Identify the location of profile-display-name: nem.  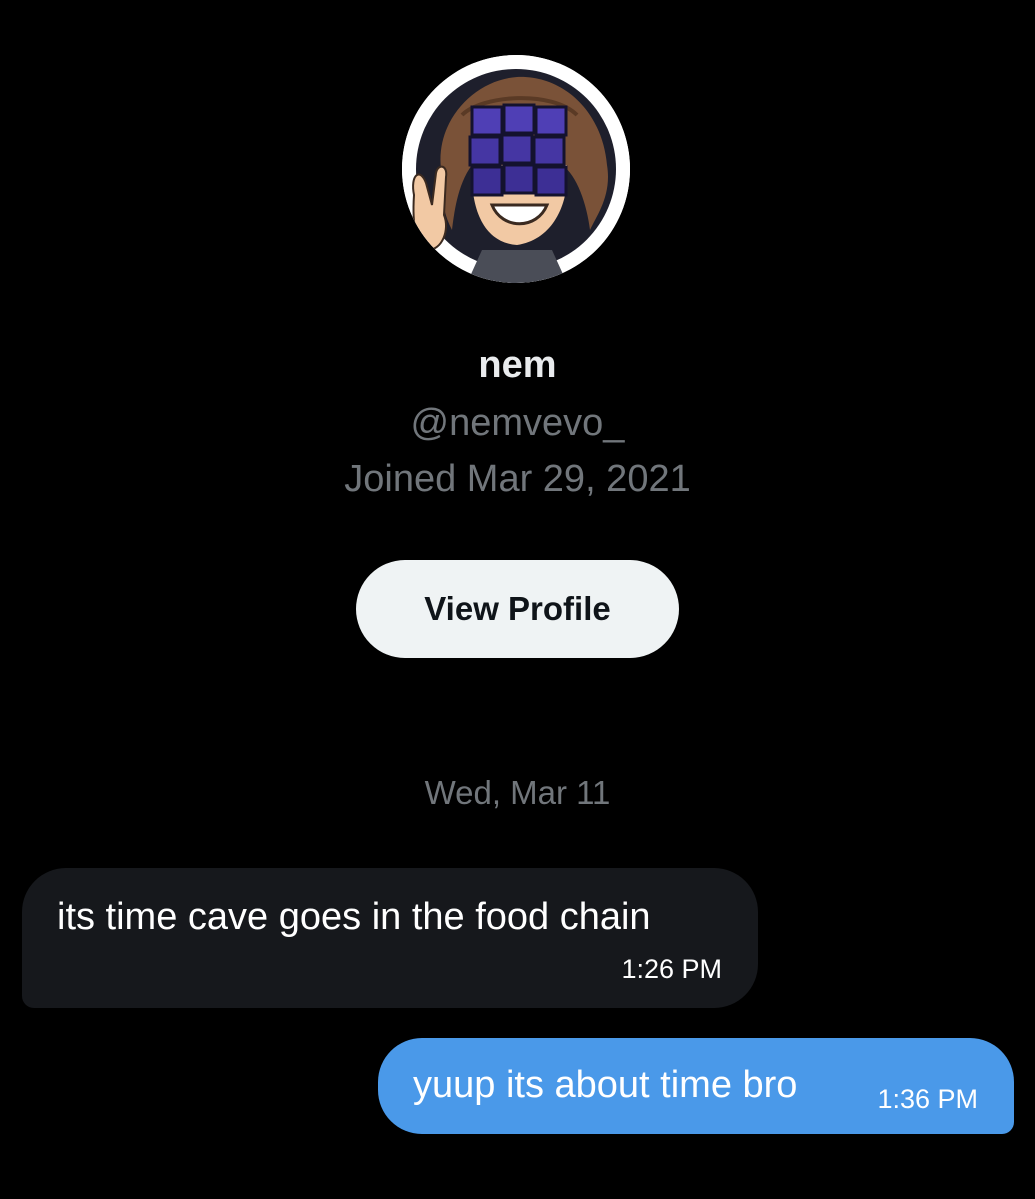
(517, 365).